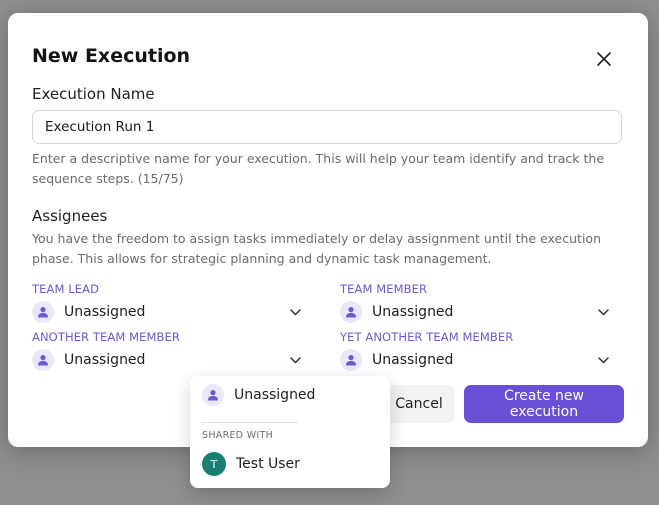  I want to click on another-team-member-value: Unassigned, so click(105, 360).